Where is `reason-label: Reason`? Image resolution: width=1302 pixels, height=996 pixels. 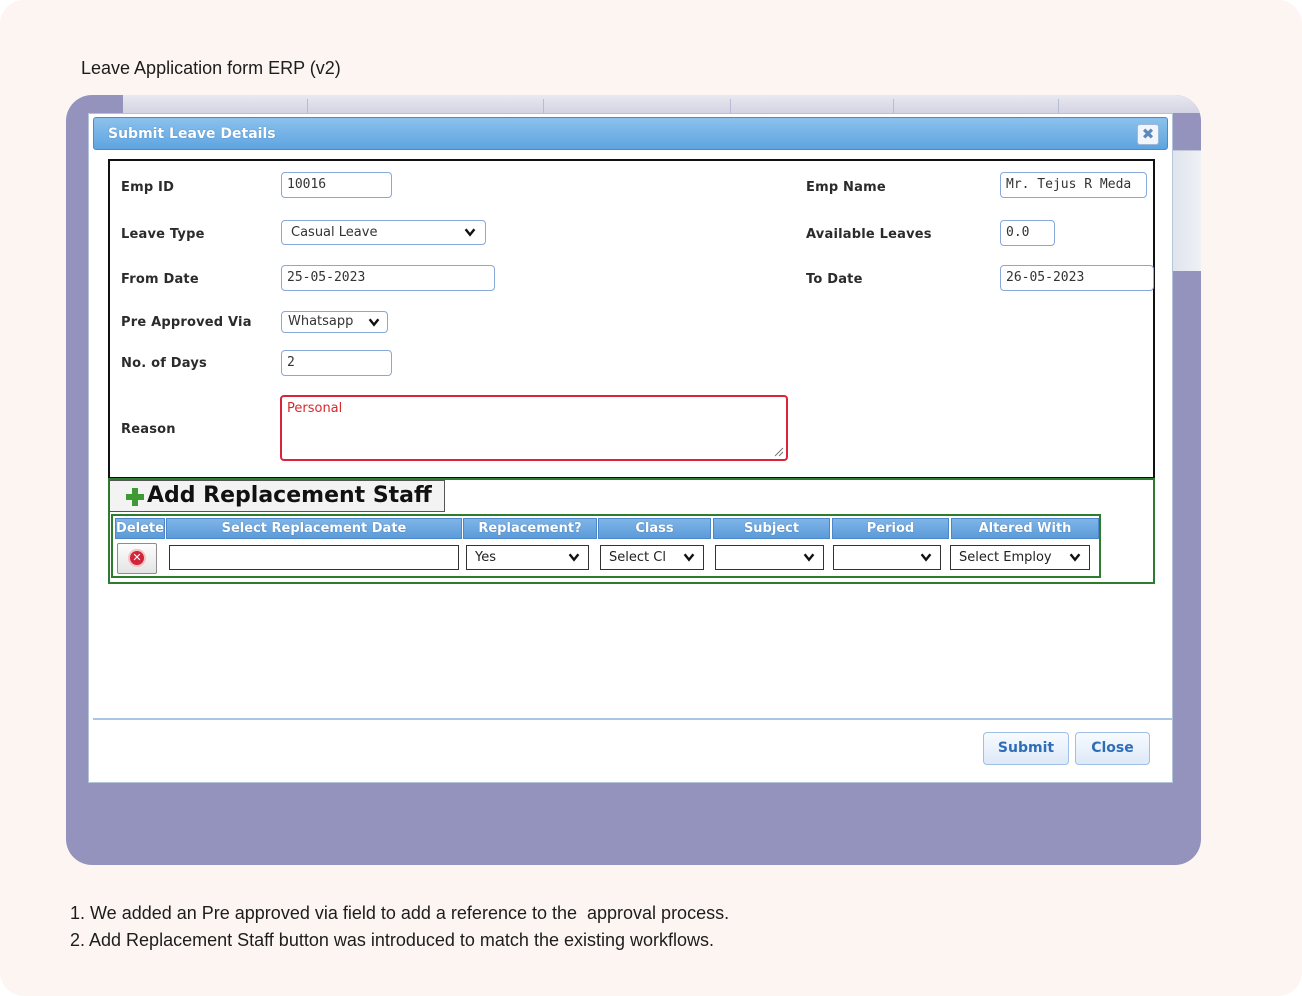
reason-label: Reason is located at coordinates (148, 429).